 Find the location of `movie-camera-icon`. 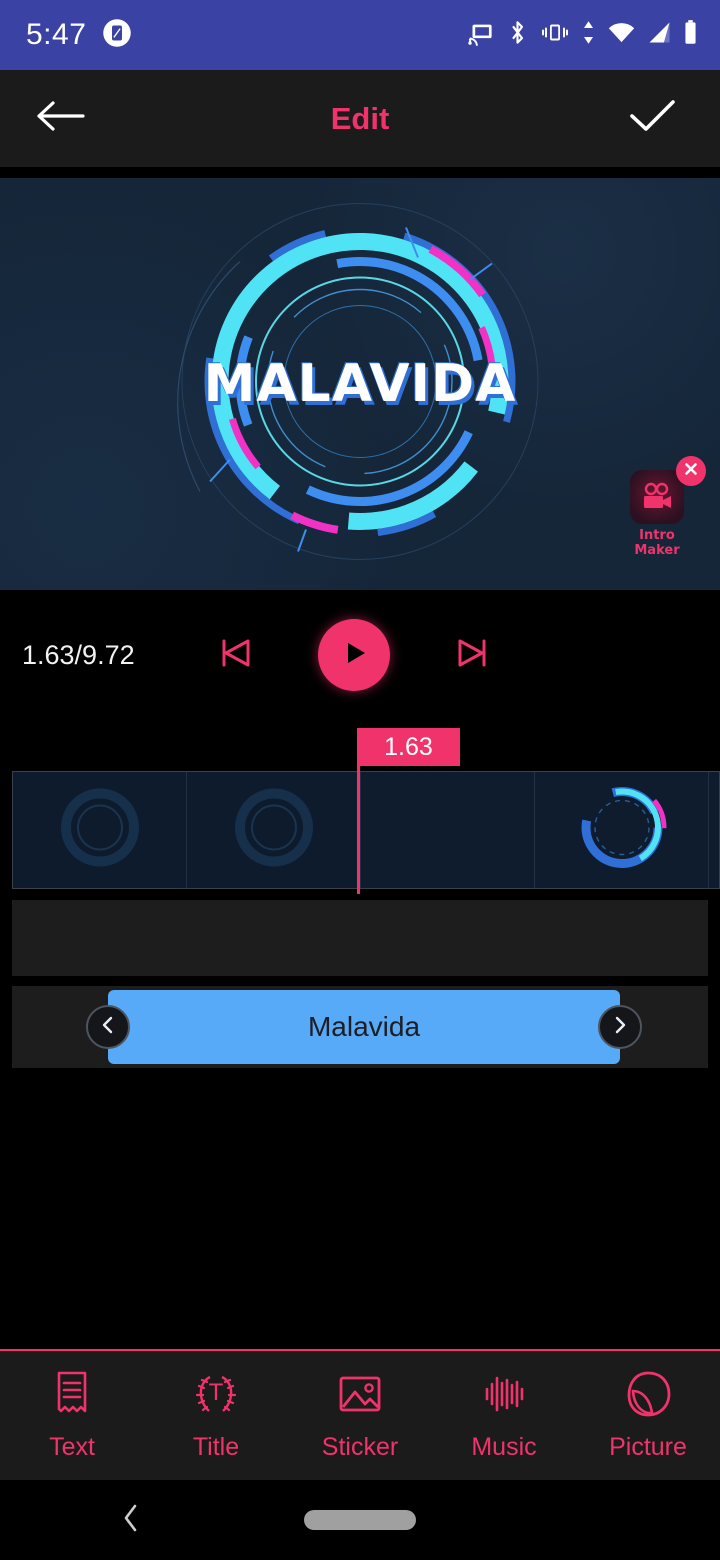

movie-camera-icon is located at coordinates (657, 497).